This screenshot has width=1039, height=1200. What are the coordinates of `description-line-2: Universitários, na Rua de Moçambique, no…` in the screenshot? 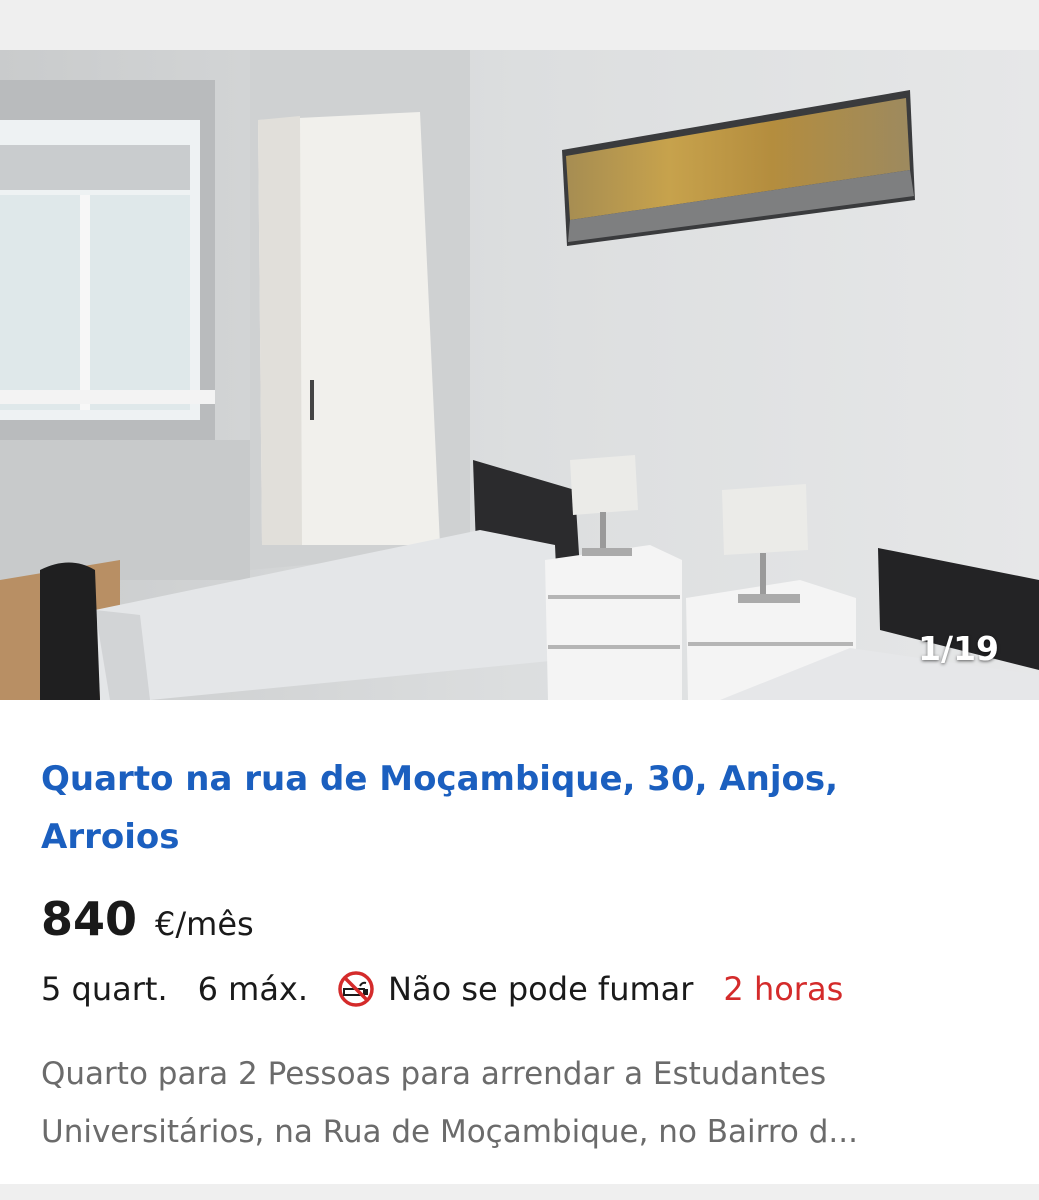 It's located at (449, 1132).